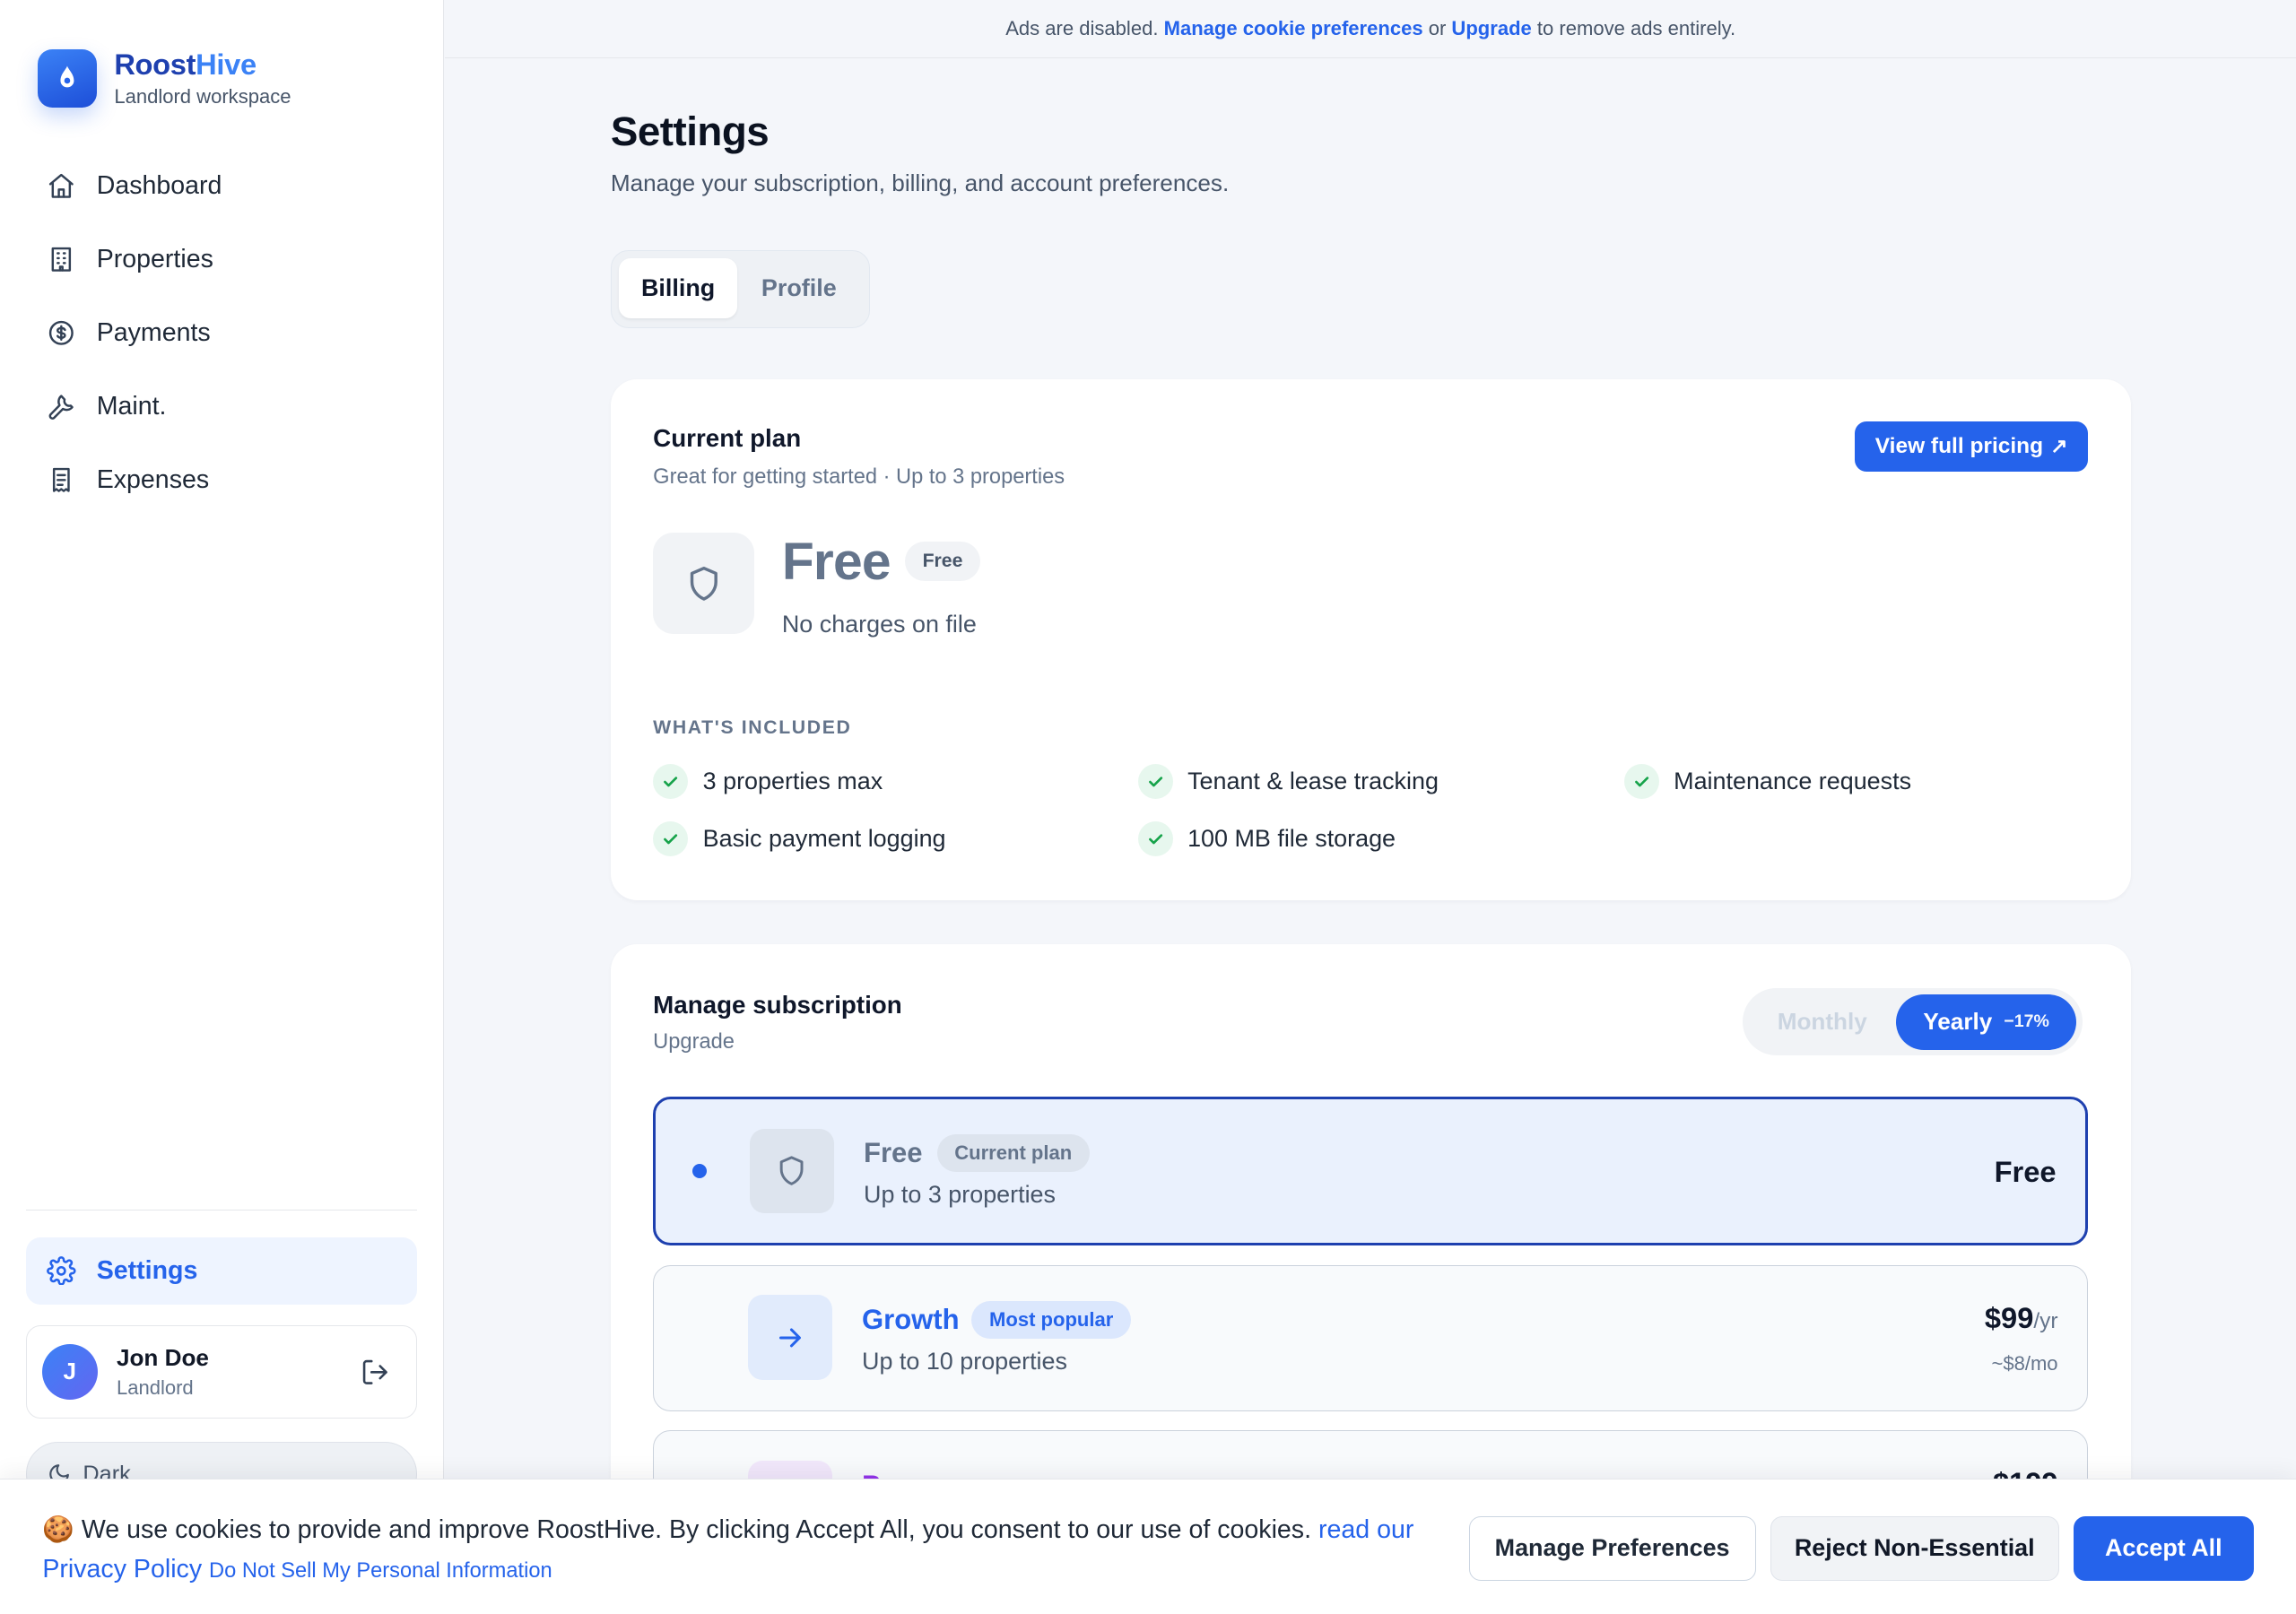  Describe the element at coordinates (1959, 445) in the screenshot. I see `view-full-pricing-label: View full pricing` at that location.